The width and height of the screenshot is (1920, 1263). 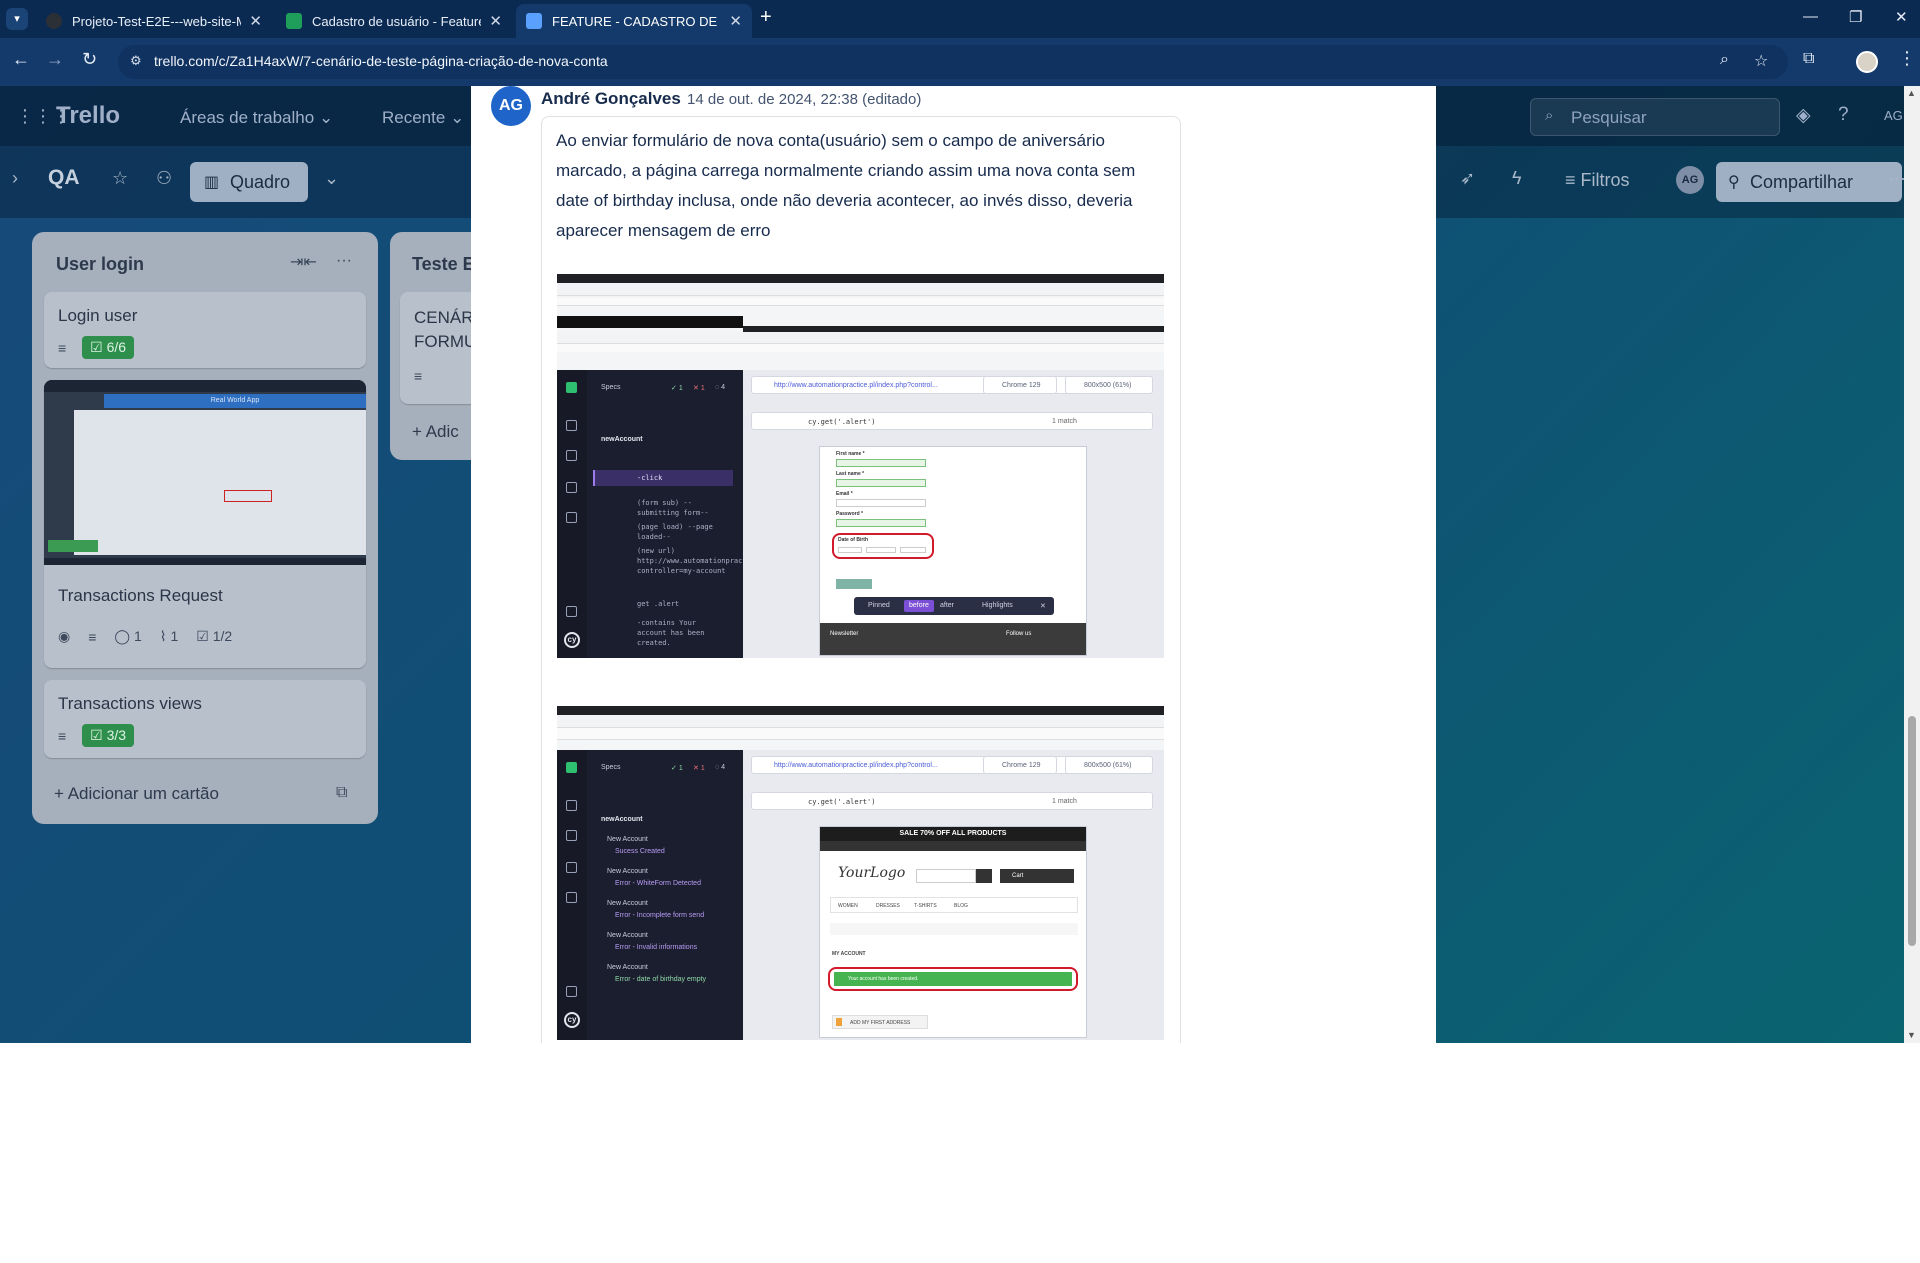 I want to click on trello-logo: Trello, so click(x=88, y=116).